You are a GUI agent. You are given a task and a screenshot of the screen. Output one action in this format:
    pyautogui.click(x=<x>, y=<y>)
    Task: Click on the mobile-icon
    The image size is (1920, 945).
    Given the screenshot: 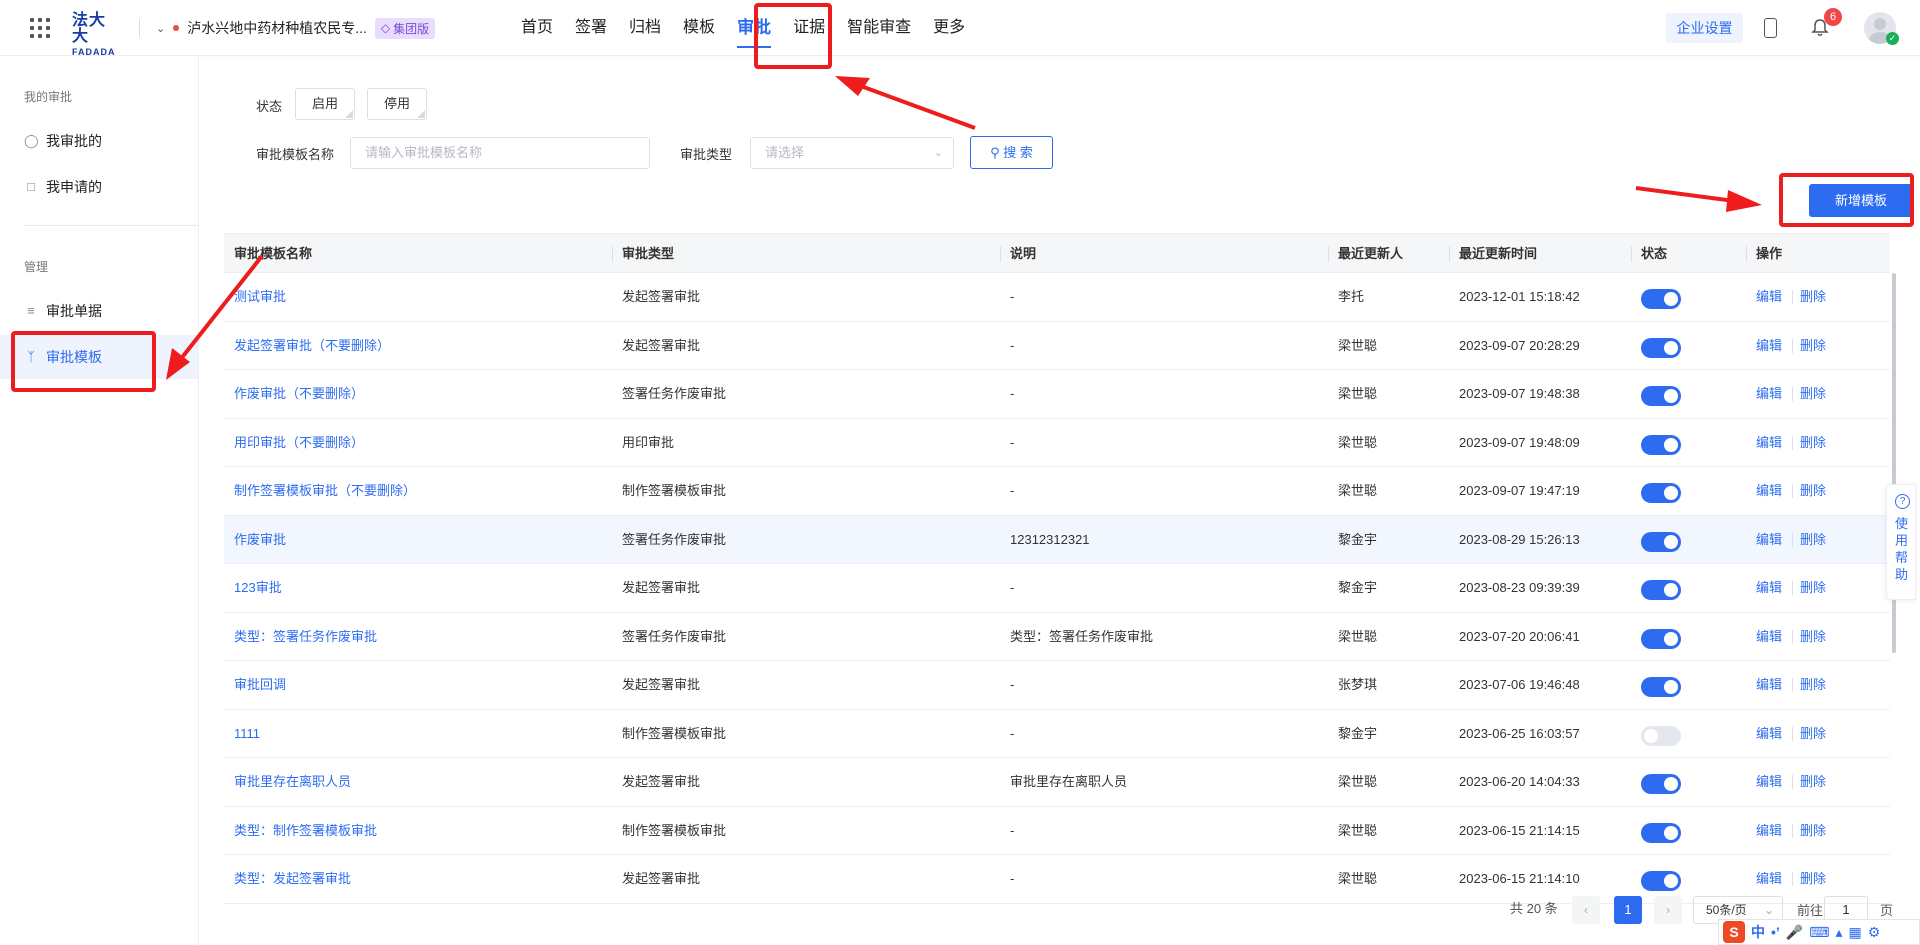 What is the action you would take?
    pyautogui.click(x=1770, y=28)
    